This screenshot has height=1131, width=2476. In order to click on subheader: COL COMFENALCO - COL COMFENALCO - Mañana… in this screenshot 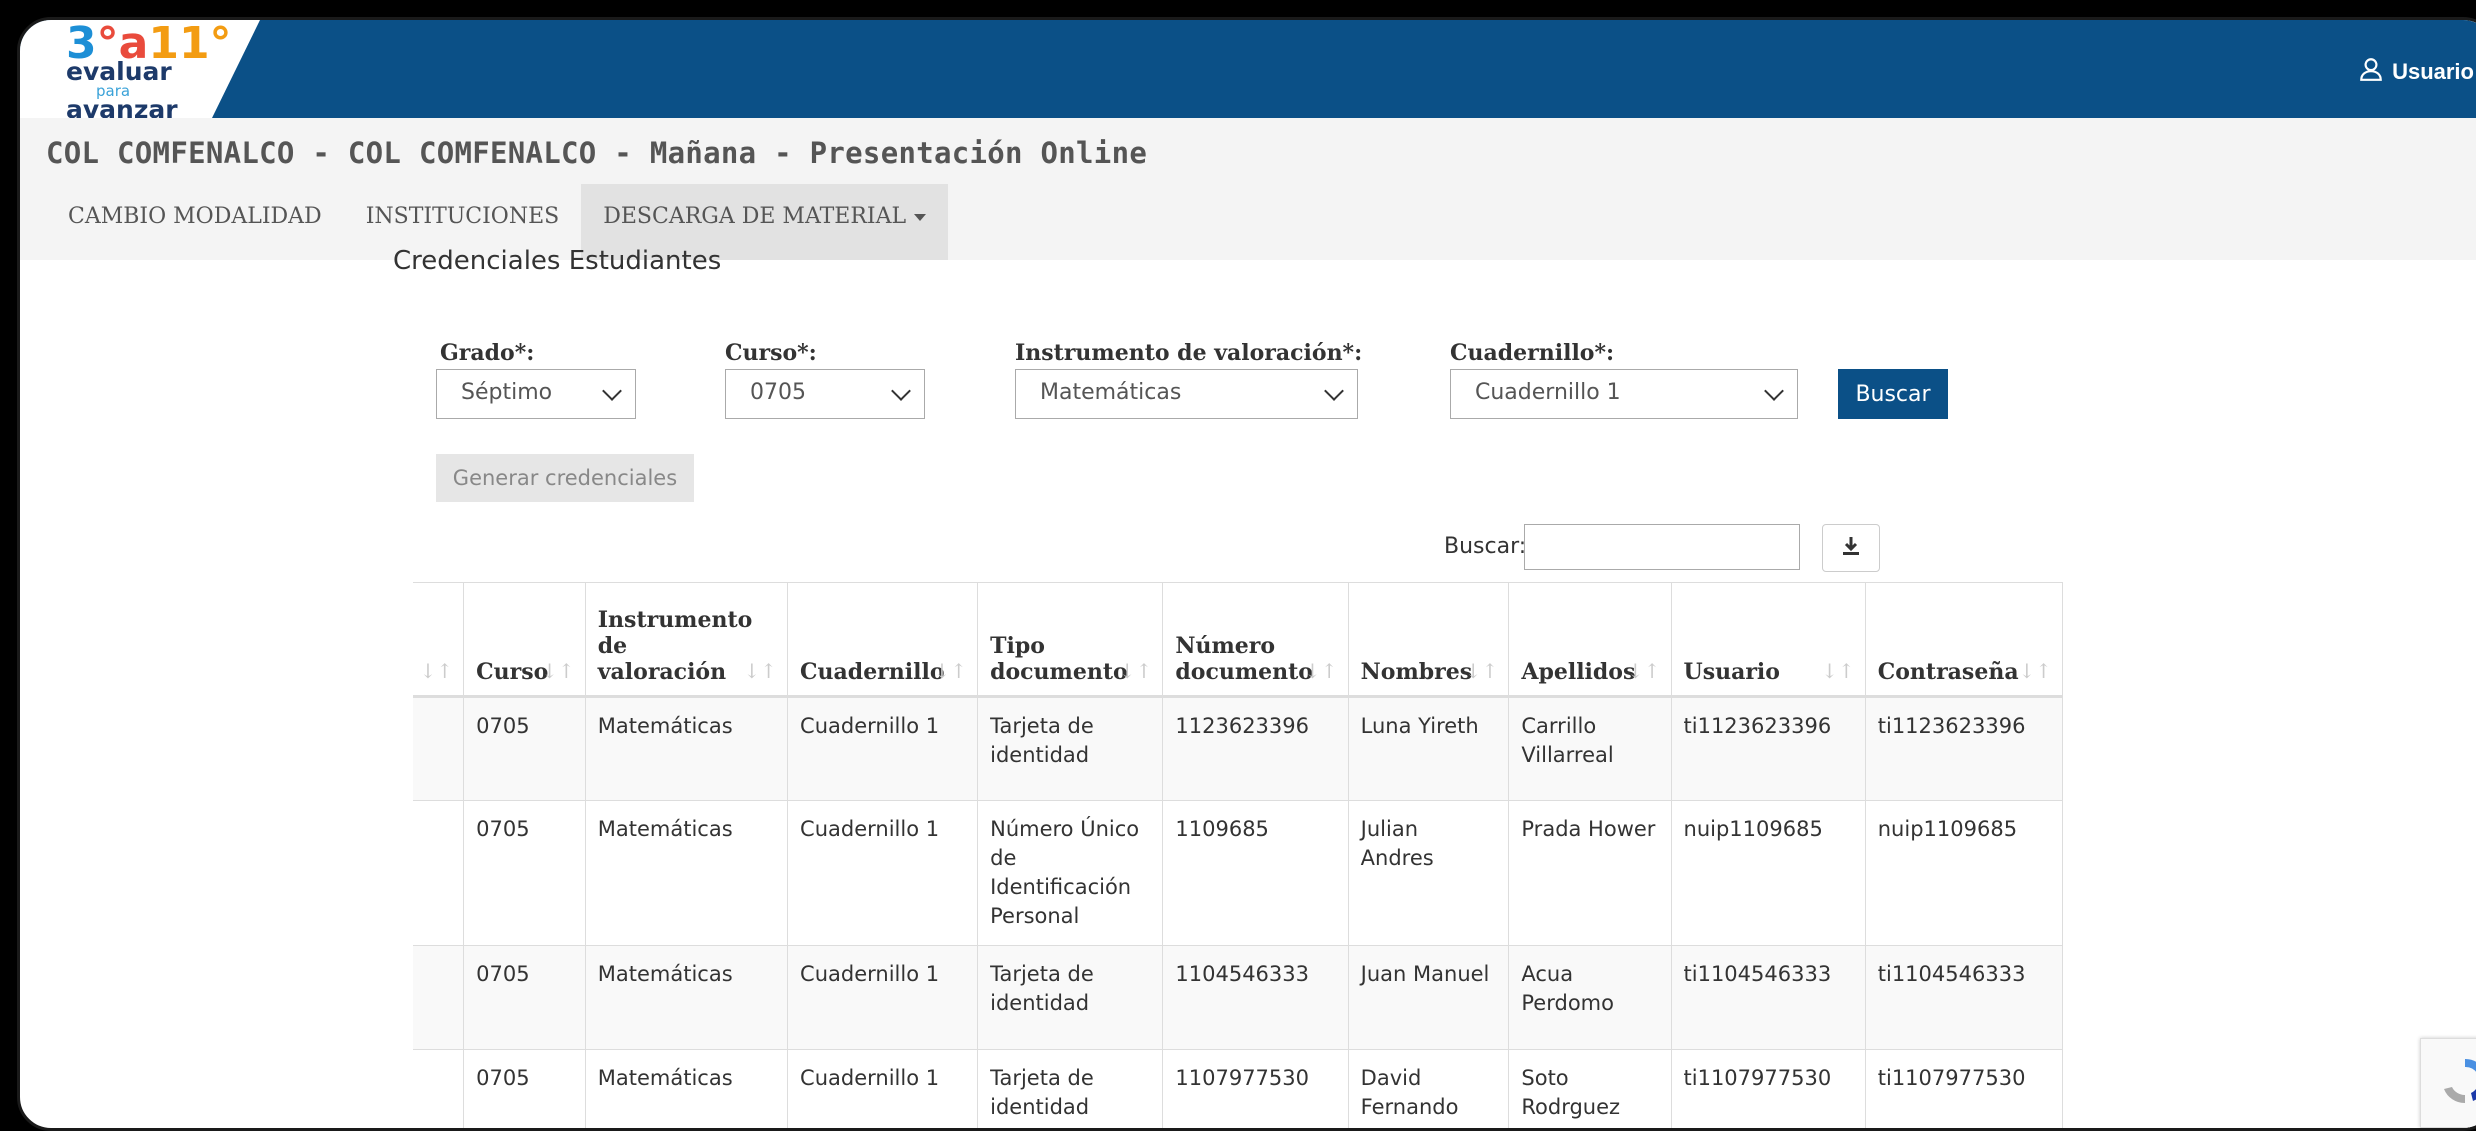, I will do `click(1248, 189)`.